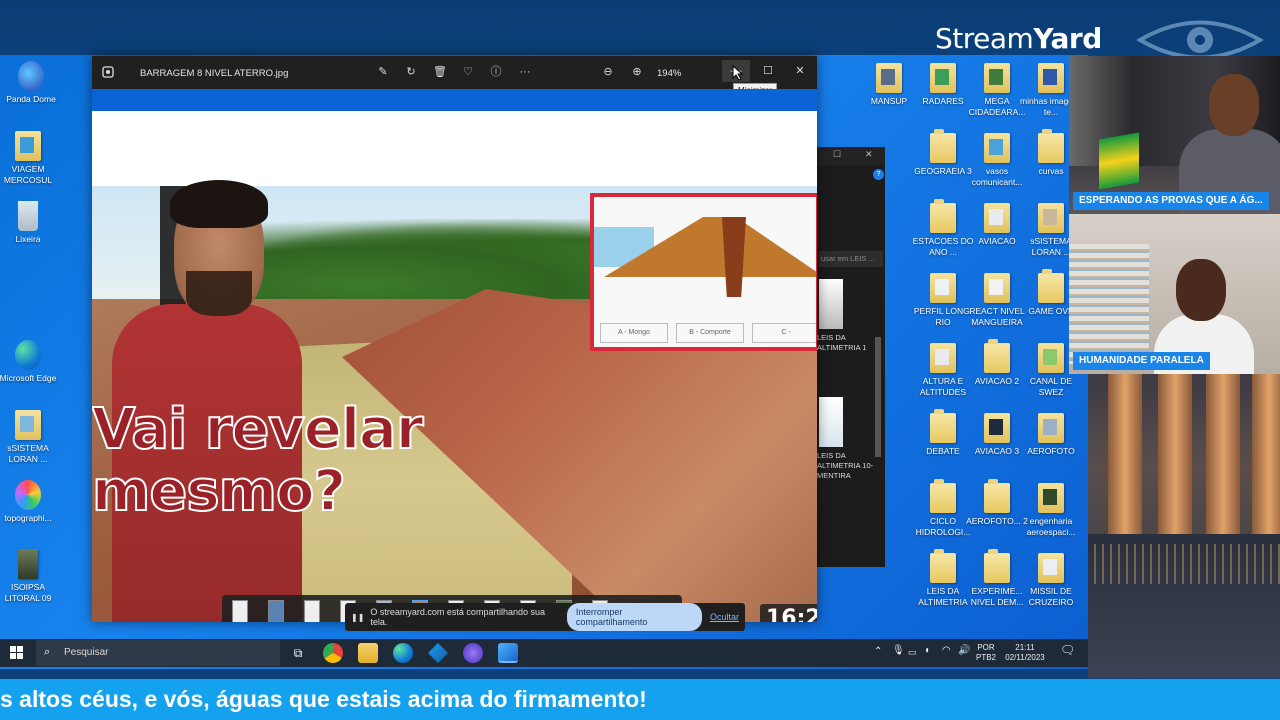 The height and width of the screenshot is (720, 1280). What do you see at coordinates (1234, 105) in the screenshot?
I see `face` at bounding box center [1234, 105].